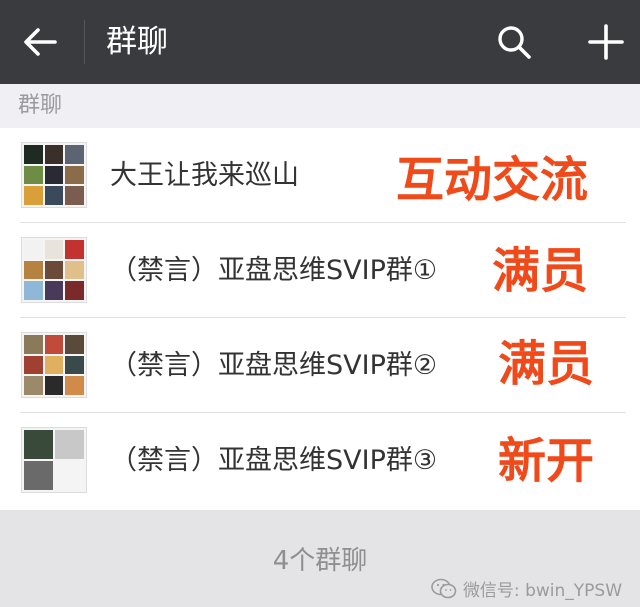 The image size is (640, 607). What do you see at coordinates (204, 175) in the screenshot?
I see `group-name: 大王让我来巡山` at bounding box center [204, 175].